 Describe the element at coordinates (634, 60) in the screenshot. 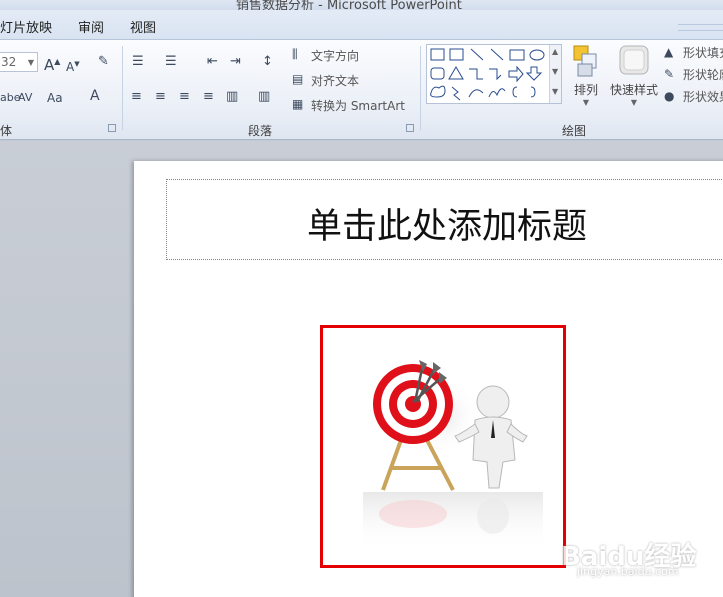

I see `quick-styles-icon` at that location.